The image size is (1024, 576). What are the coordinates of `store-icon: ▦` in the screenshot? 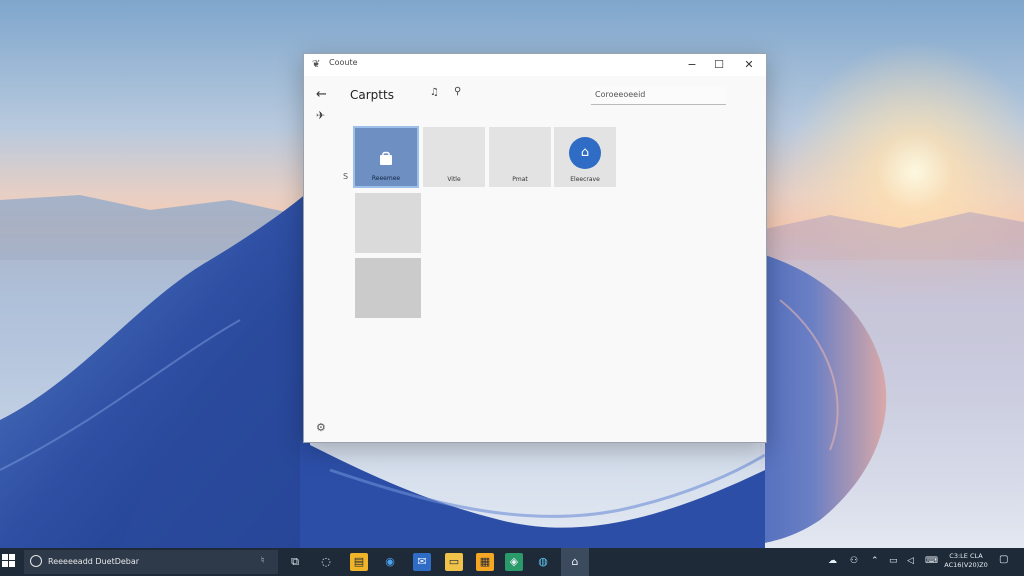 It's located at (485, 562).